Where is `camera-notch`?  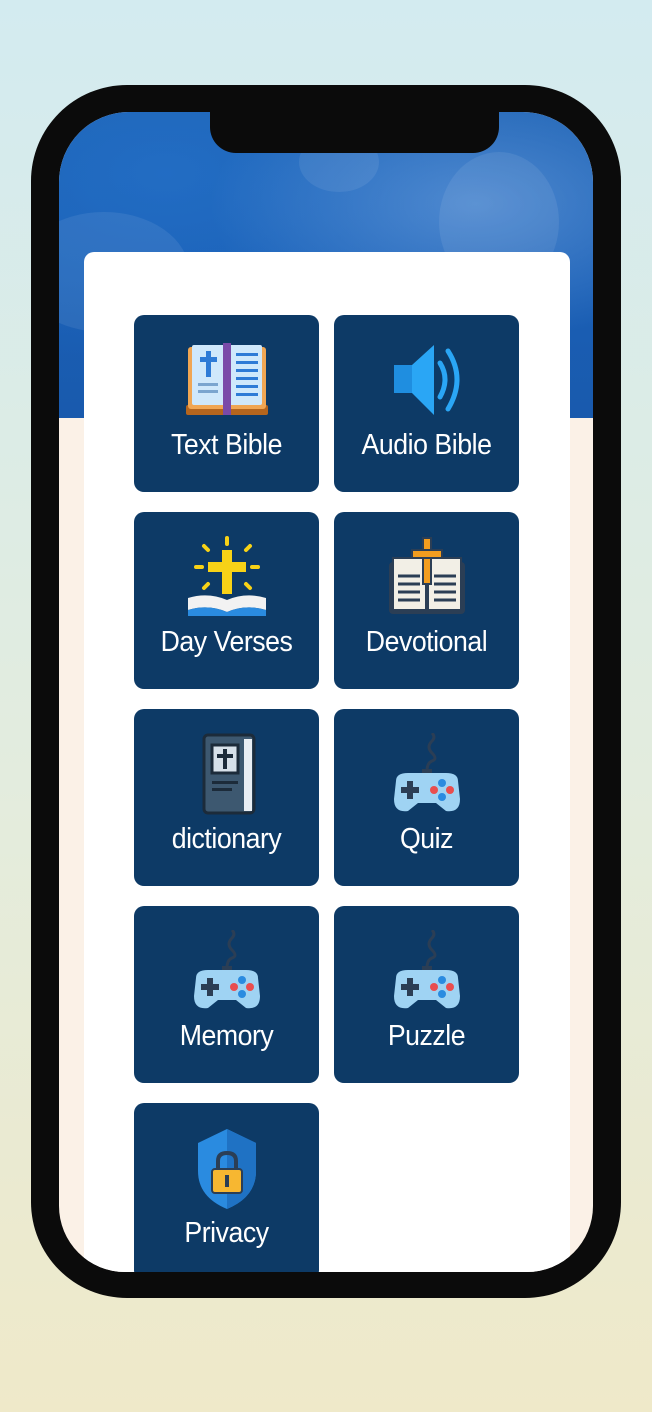 camera-notch is located at coordinates (354, 132).